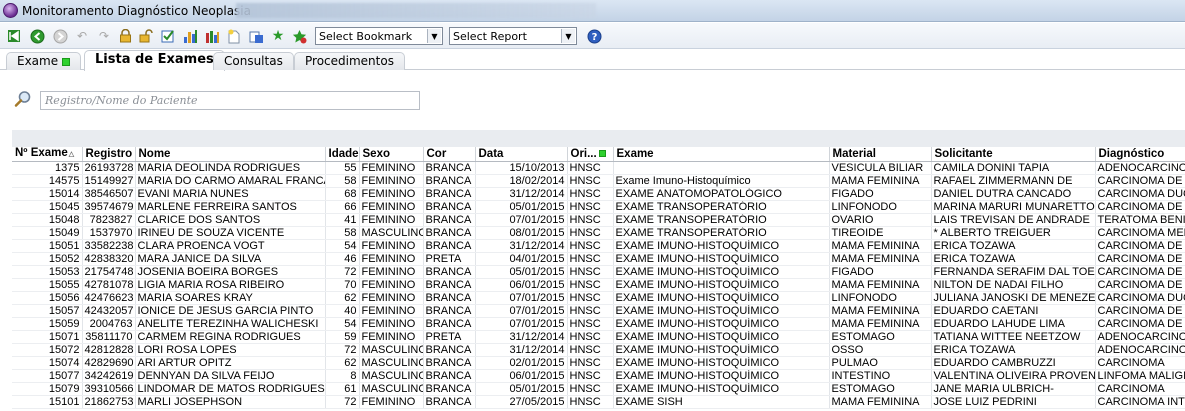 This screenshot has width=1185, height=411. What do you see at coordinates (190, 36) in the screenshot?
I see `bar-chart-icon` at bounding box center [190, 36].